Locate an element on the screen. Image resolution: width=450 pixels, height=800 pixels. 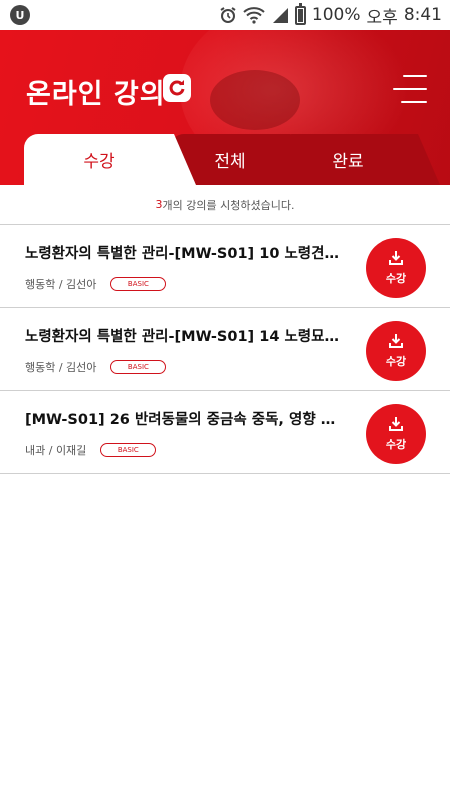
page-title: 온라인 강의 is located at coordinates (96, 94).